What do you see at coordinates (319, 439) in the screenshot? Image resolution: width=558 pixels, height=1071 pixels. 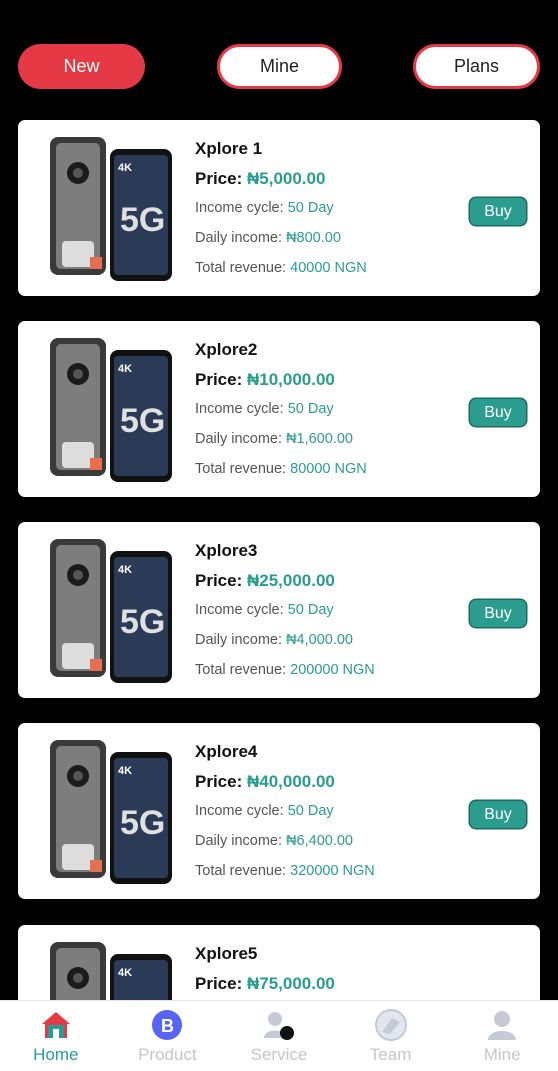 I see `daily-income-value: ₦1,600.00` at bounding box center [319, 439].